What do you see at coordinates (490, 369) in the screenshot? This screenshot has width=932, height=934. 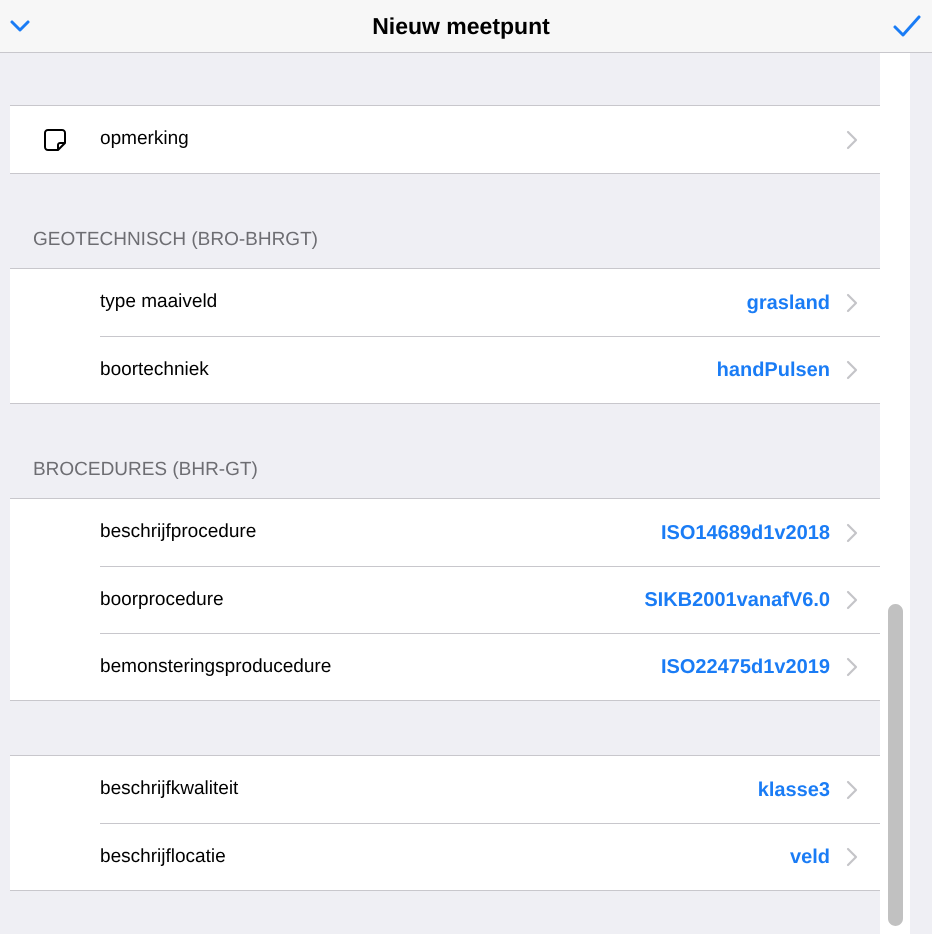 I see `list-row: boortechniek handPulsen` at bounding box center [490, 369].